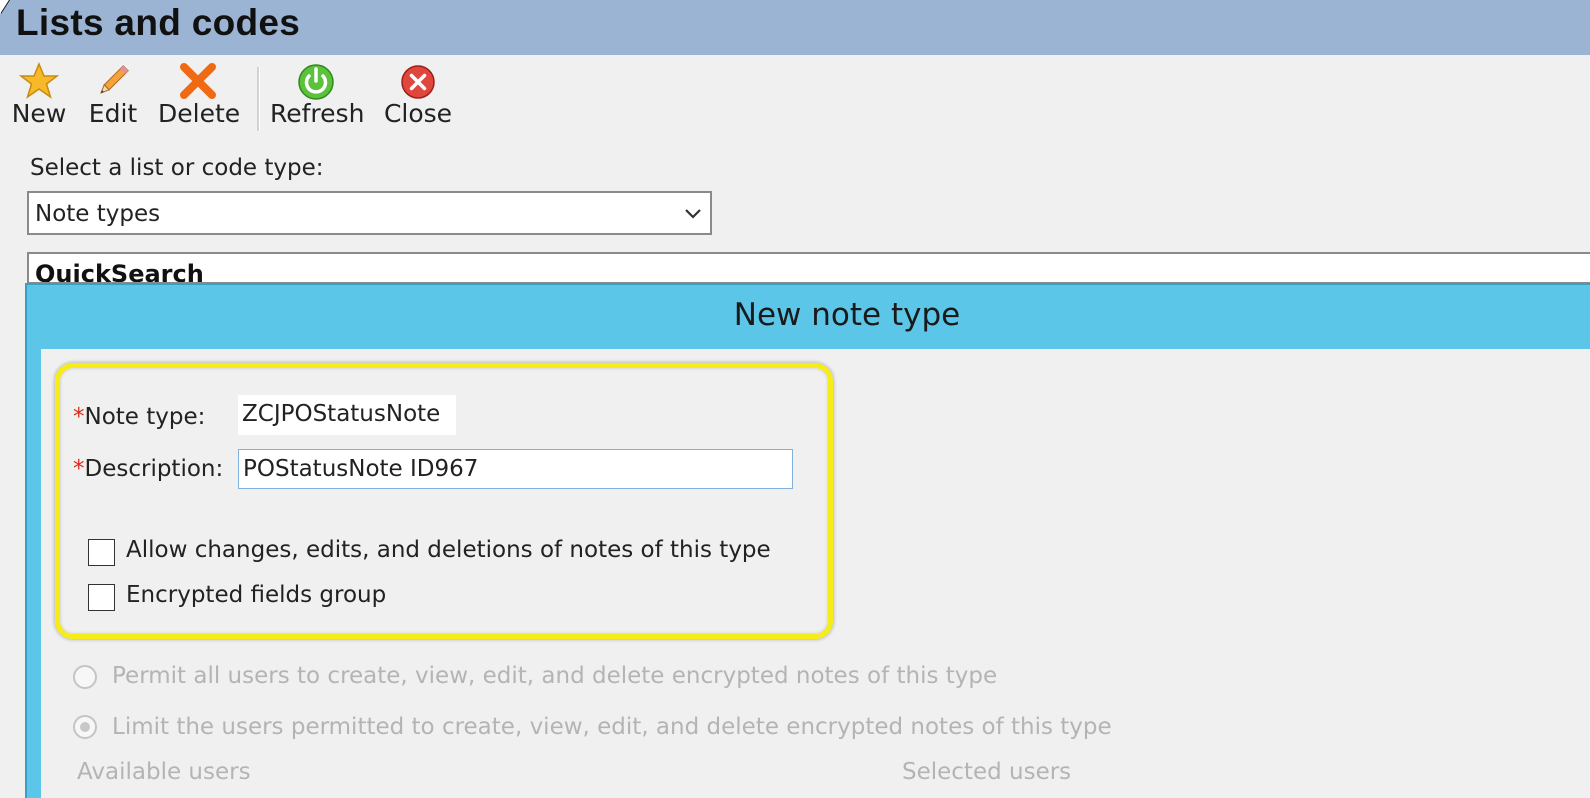  What do you see at coordinates (256, 595) in the screenshot?
I see `encrypted-fields-label: Encrypted fields group` at bounding box center [256, 595].